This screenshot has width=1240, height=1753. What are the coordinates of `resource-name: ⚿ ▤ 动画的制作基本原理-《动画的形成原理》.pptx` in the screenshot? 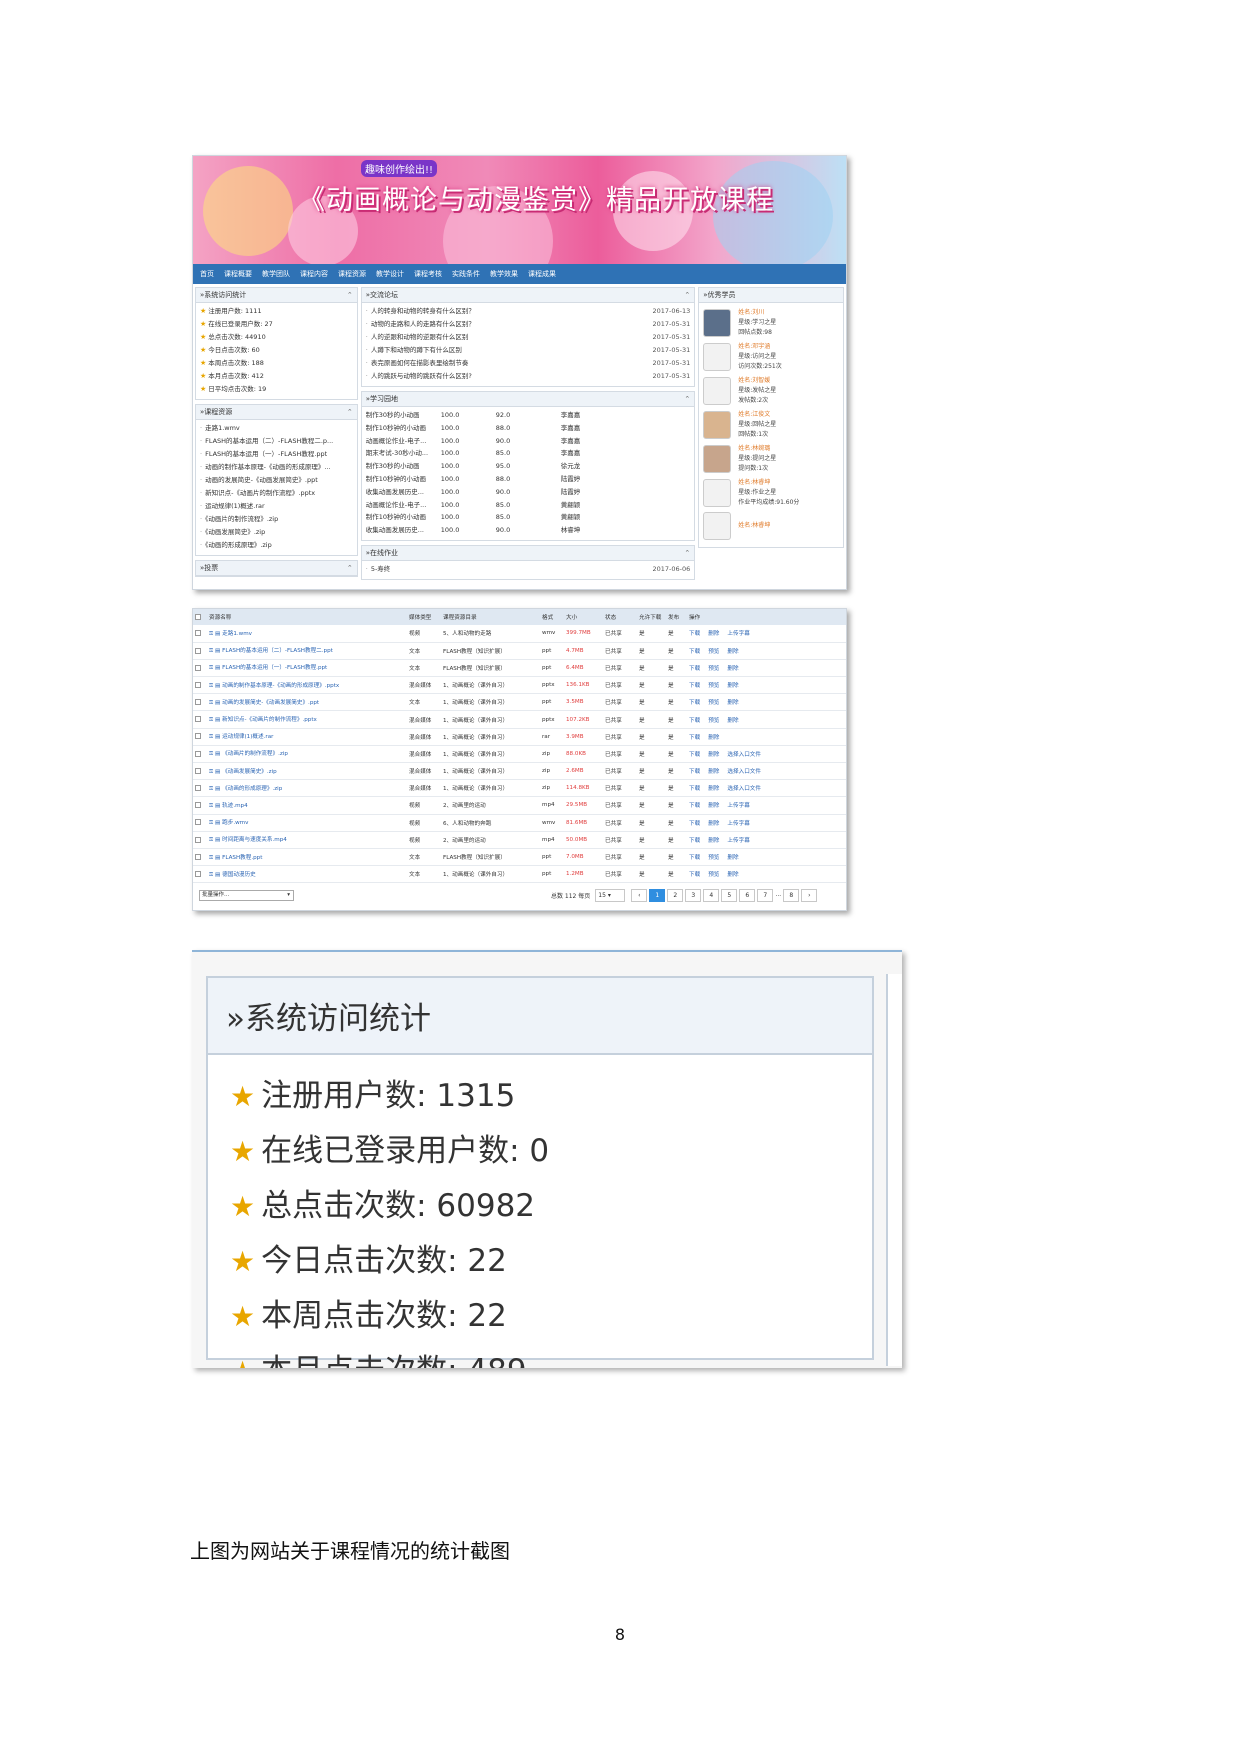 It's located at (307, 685).